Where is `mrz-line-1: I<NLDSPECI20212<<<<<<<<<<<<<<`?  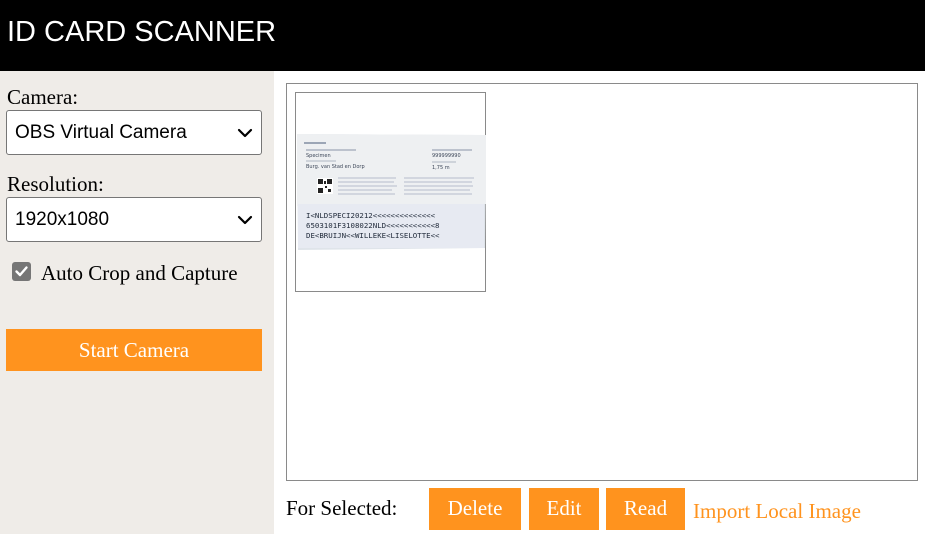
mrz-line-1: I<NLDSPECI20212<<<<<<<<<<<<<< is located at coordinates (371, 215).